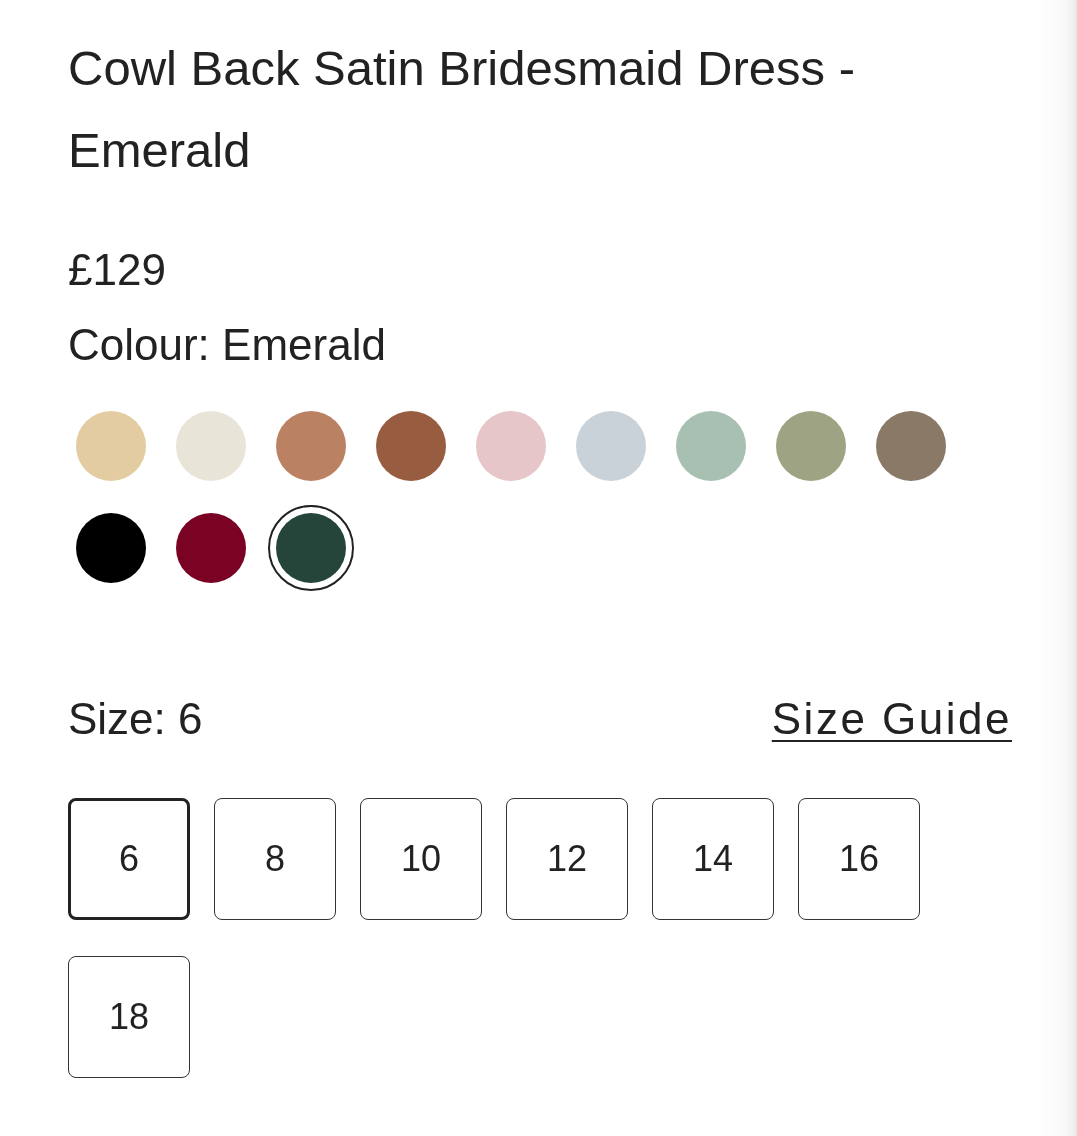 The width and height of the screenshot is (1077, 1136). Describe the element at coordinates (713, 859) in the screenshot. I see `size-option: 14` at that location.